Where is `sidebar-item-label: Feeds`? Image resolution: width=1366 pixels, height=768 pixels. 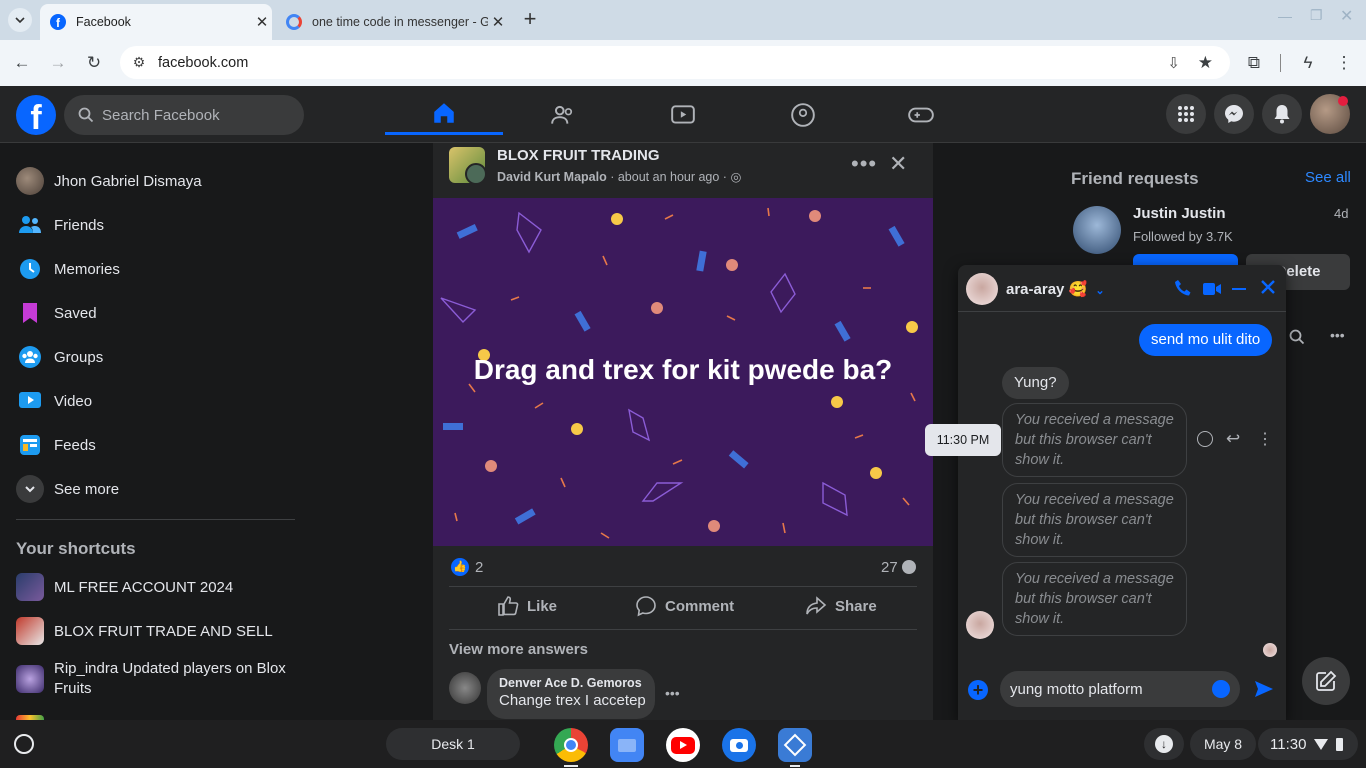
sidebar-item-label: Feeds is located at coordinates (75, 445).